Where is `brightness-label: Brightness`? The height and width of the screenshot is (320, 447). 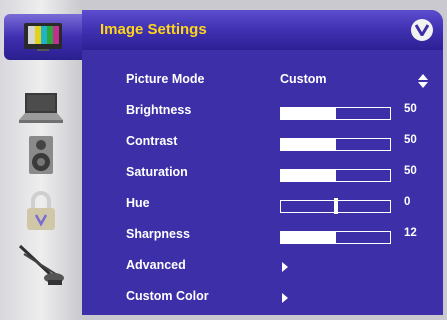 brightness-label: Brightness is located at coordinates (159, 110).